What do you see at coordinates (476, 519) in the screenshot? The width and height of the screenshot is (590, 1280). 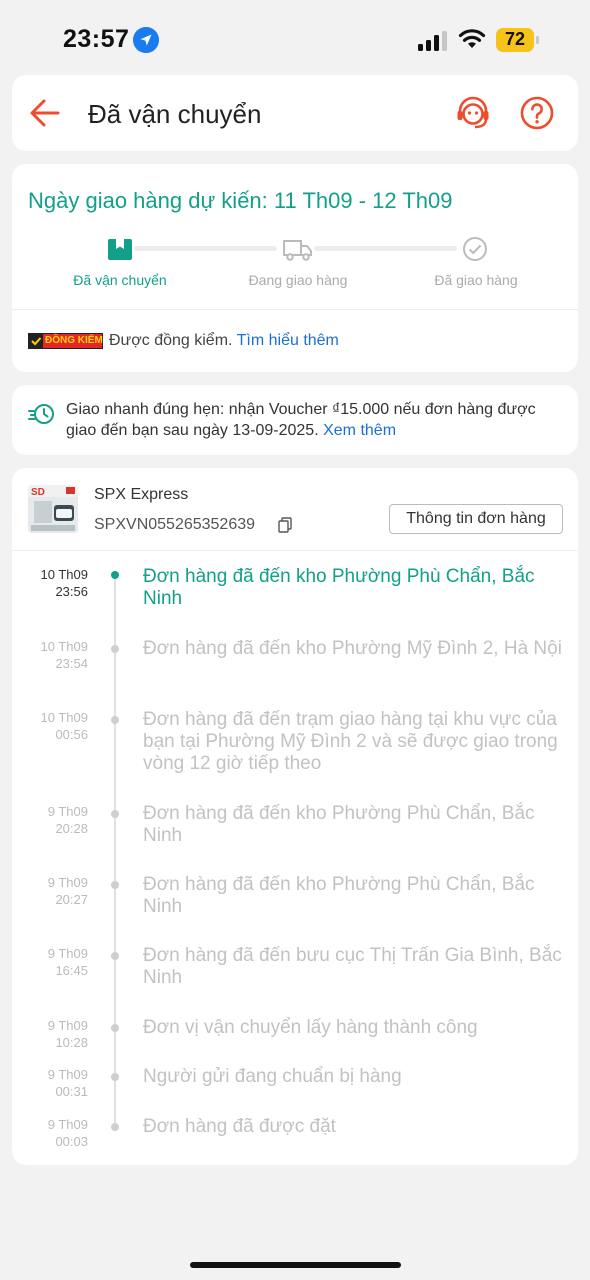 I see `order-info-button: Thông tin đơn hàng` at bounding box center [476, 519].